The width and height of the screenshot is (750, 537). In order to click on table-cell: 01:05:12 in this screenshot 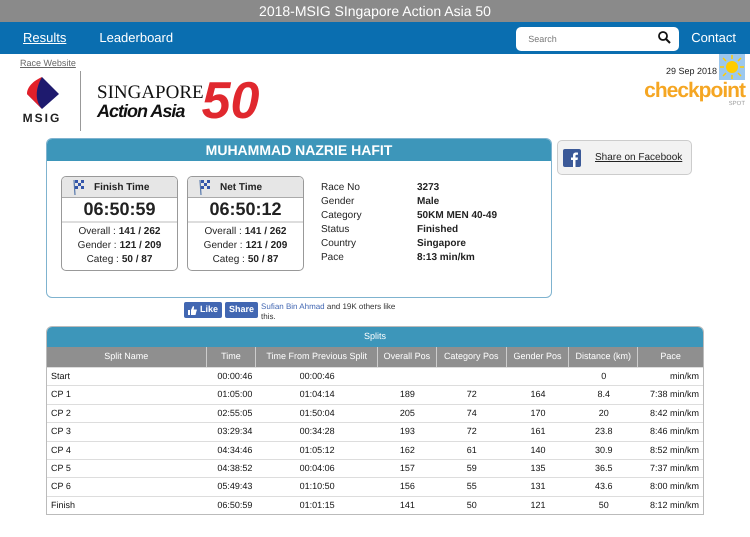, I will do `click(317, 449)`.